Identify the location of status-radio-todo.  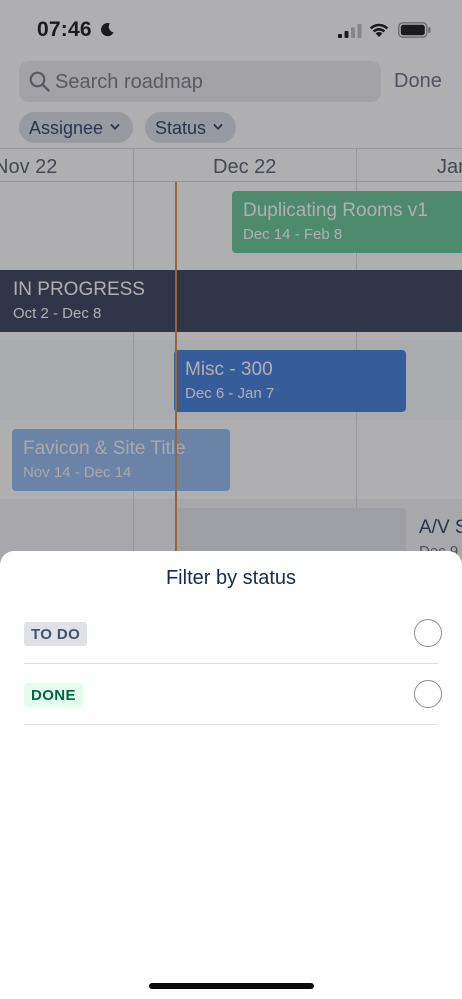
(428, 633).